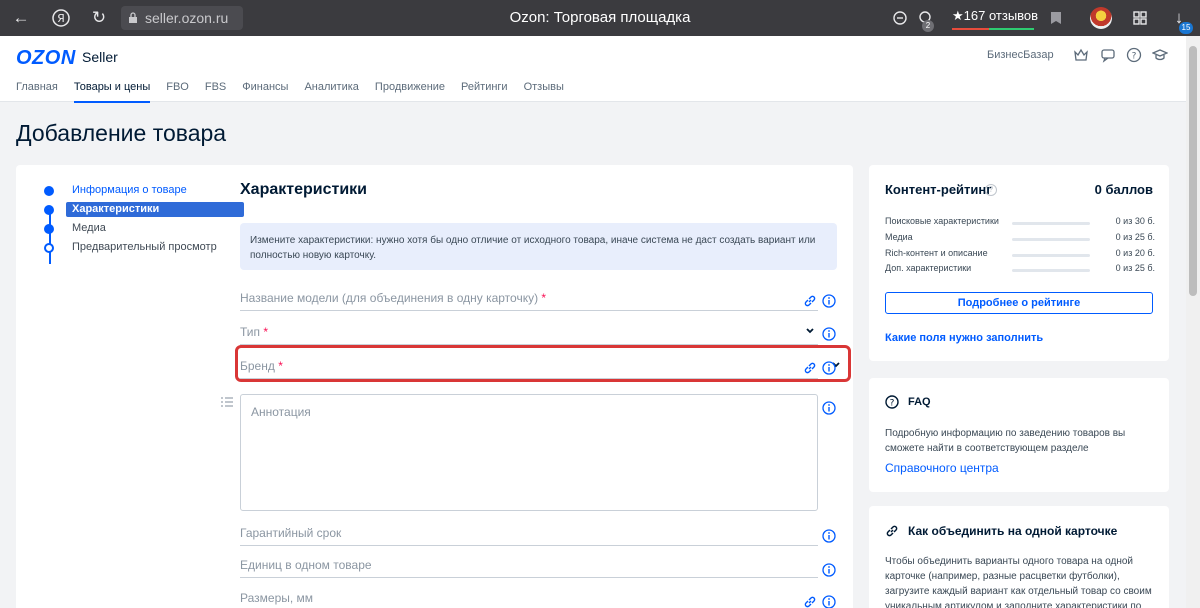 The width and height of the screenshot is (1200, 608). Describe the element at coordinates (100, 57) in the screenshot. I see `logo-subtitle: Seller` at that location.